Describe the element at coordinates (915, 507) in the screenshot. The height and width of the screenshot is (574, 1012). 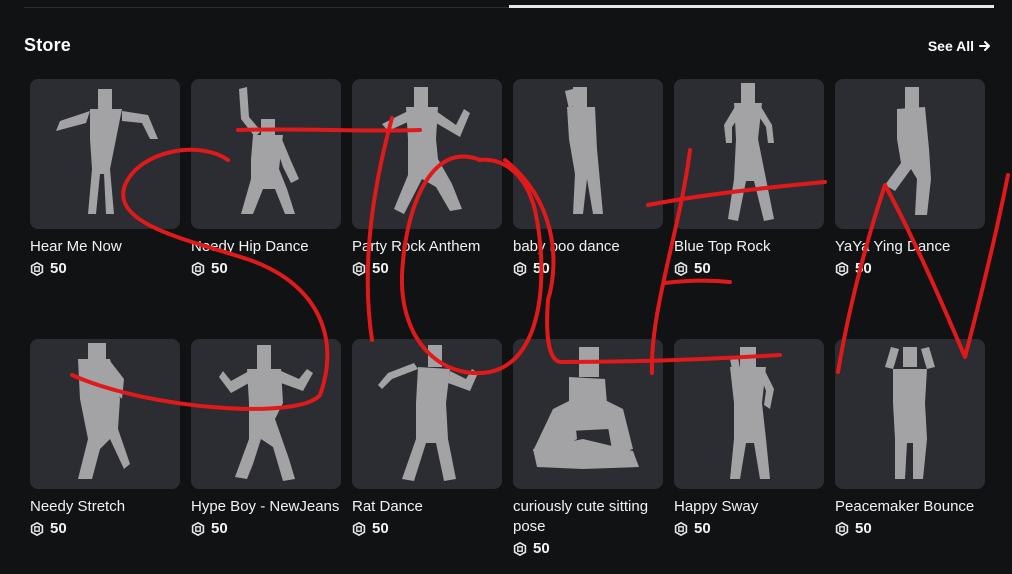
I see `item-name: Peacemaker Bounce` at that location.